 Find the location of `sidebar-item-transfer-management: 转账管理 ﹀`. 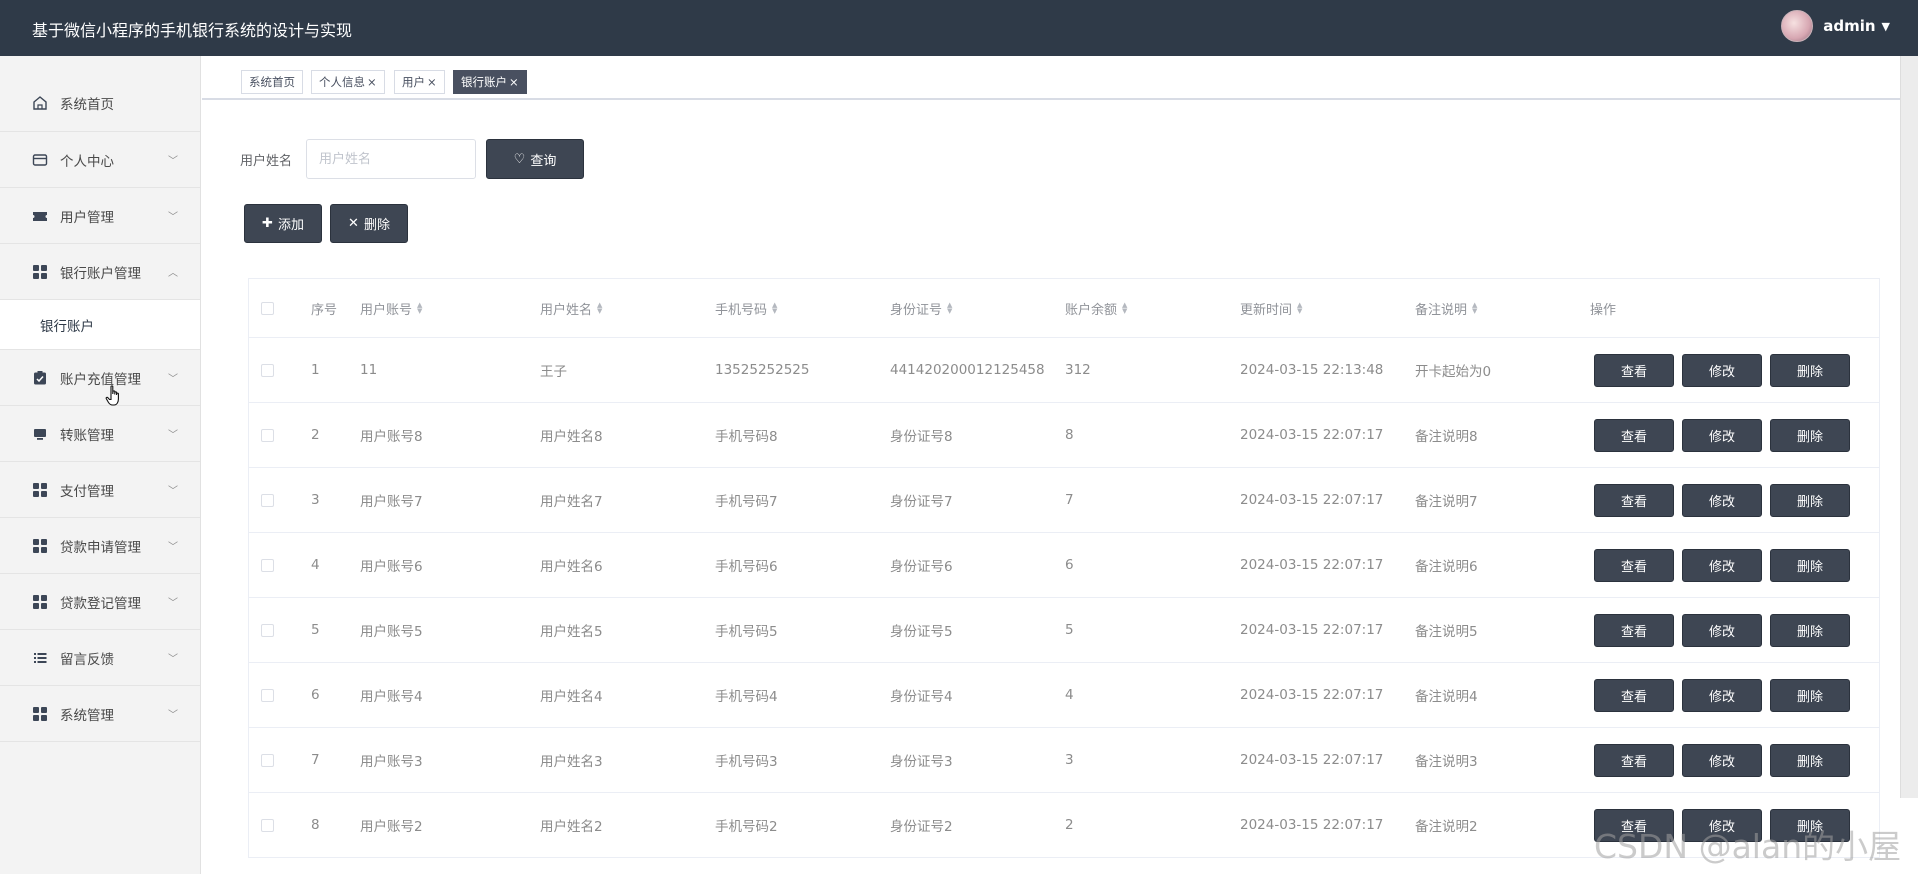

sidebar-item-transfer-management: 转账管理 ﹀ is located at coordinates (100, 434).